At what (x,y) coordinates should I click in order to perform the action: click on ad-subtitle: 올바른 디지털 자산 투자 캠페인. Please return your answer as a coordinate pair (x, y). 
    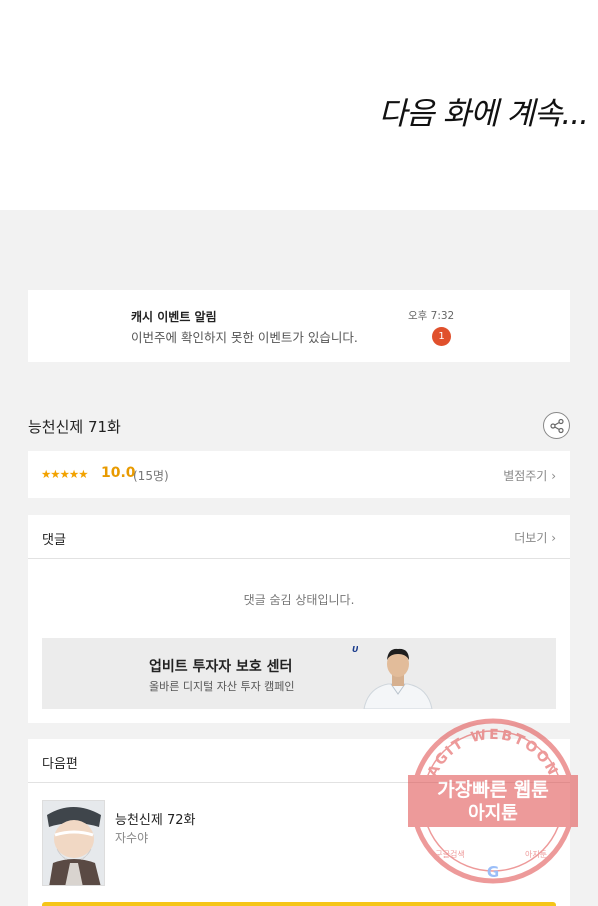
    Looking at the image, I should click on (222, 686).